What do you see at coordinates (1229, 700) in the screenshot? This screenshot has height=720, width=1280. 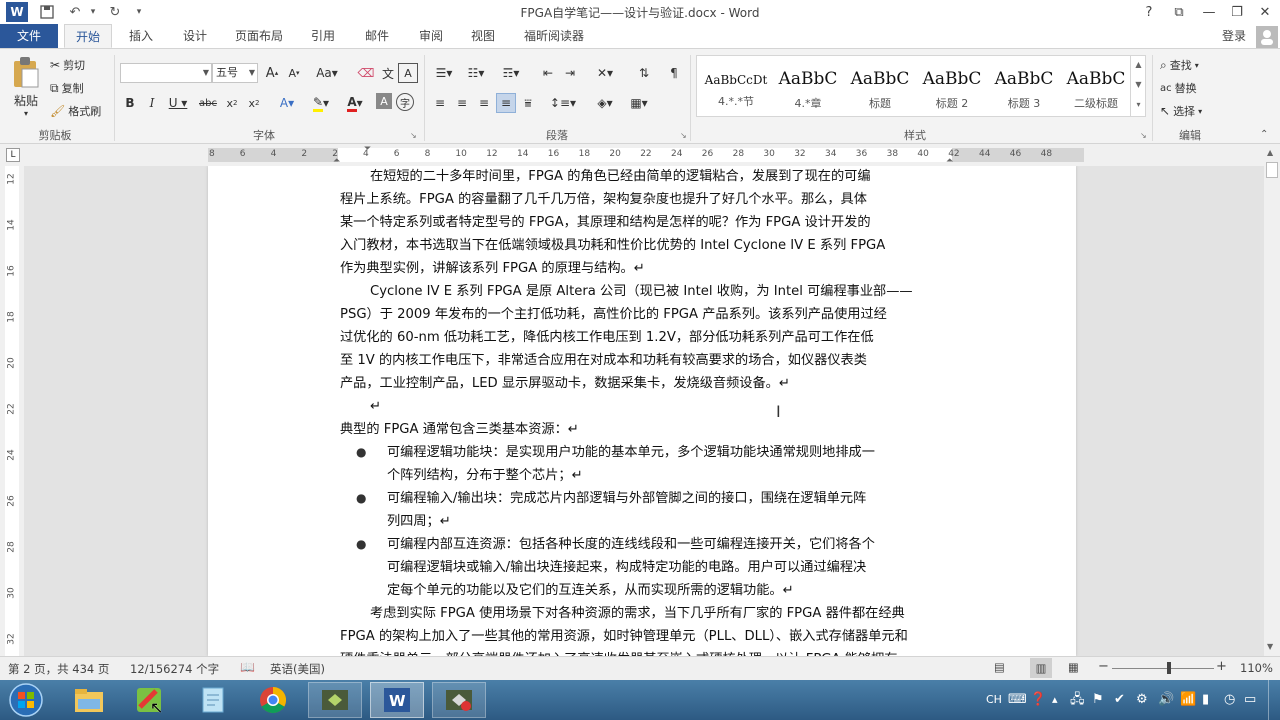 I see `clock-icon: ◷` at bounding box center [1229, 700].